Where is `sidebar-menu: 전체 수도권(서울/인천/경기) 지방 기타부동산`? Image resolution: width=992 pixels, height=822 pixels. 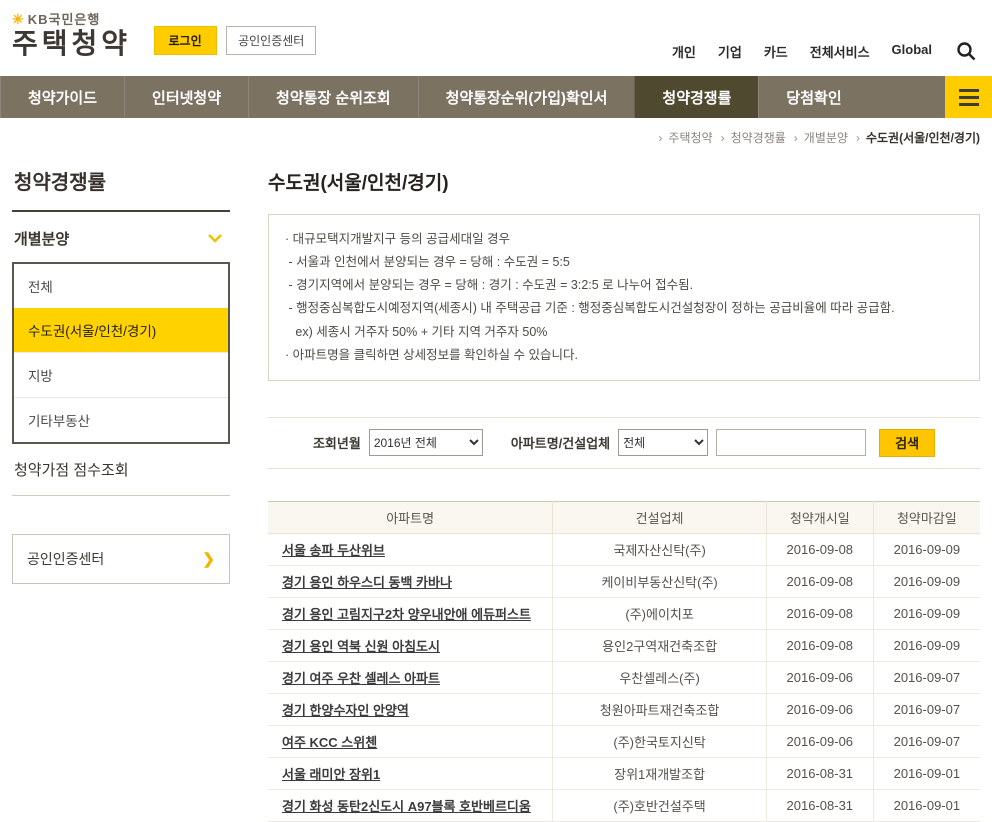
sidebar-menu: 전체 수도권(서울/인천/경기) 지방 기타부동산 is located at coordinates (121, 353).